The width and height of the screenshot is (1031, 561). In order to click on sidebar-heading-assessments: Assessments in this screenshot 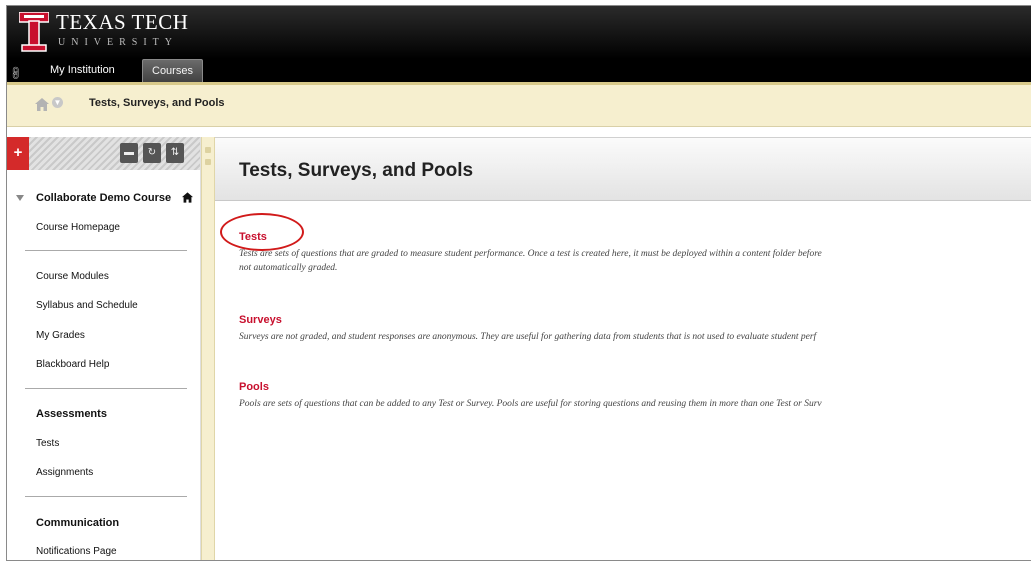, I will do `click(71, 414)`.